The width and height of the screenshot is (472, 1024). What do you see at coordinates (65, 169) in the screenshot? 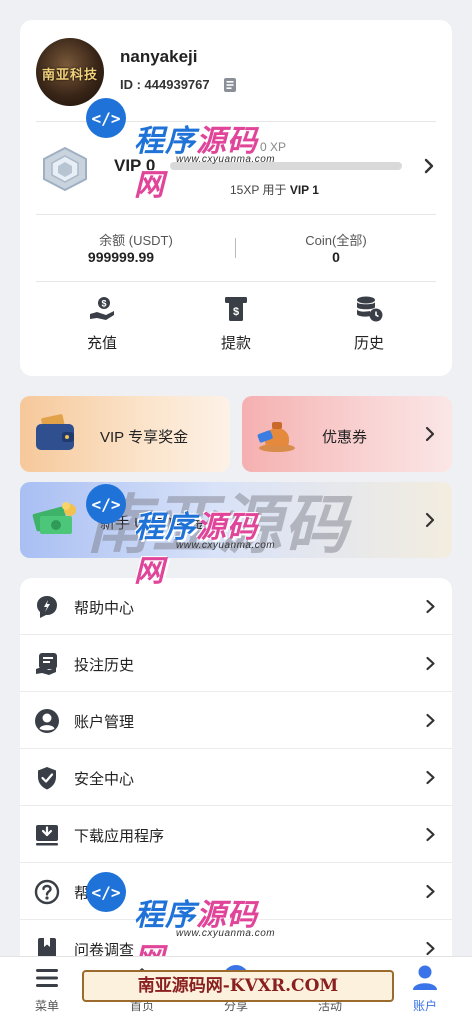
I see `vip-gem-icon` at bounding box center [65, 169].